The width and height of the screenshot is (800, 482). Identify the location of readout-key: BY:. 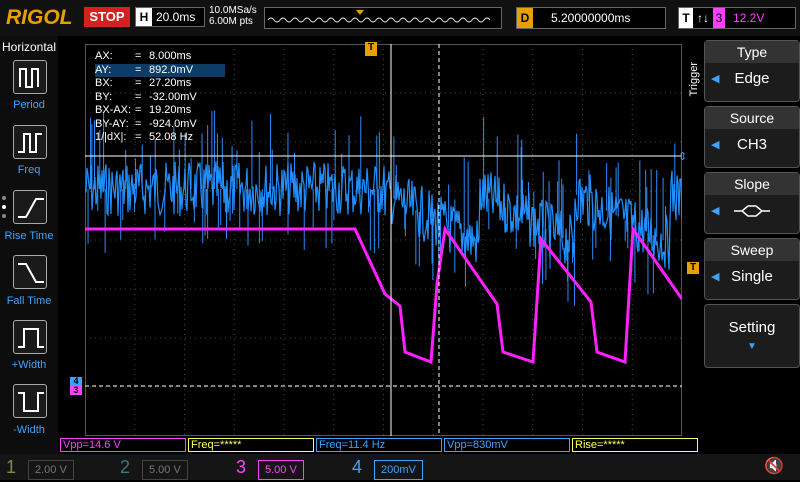
(104, 96).